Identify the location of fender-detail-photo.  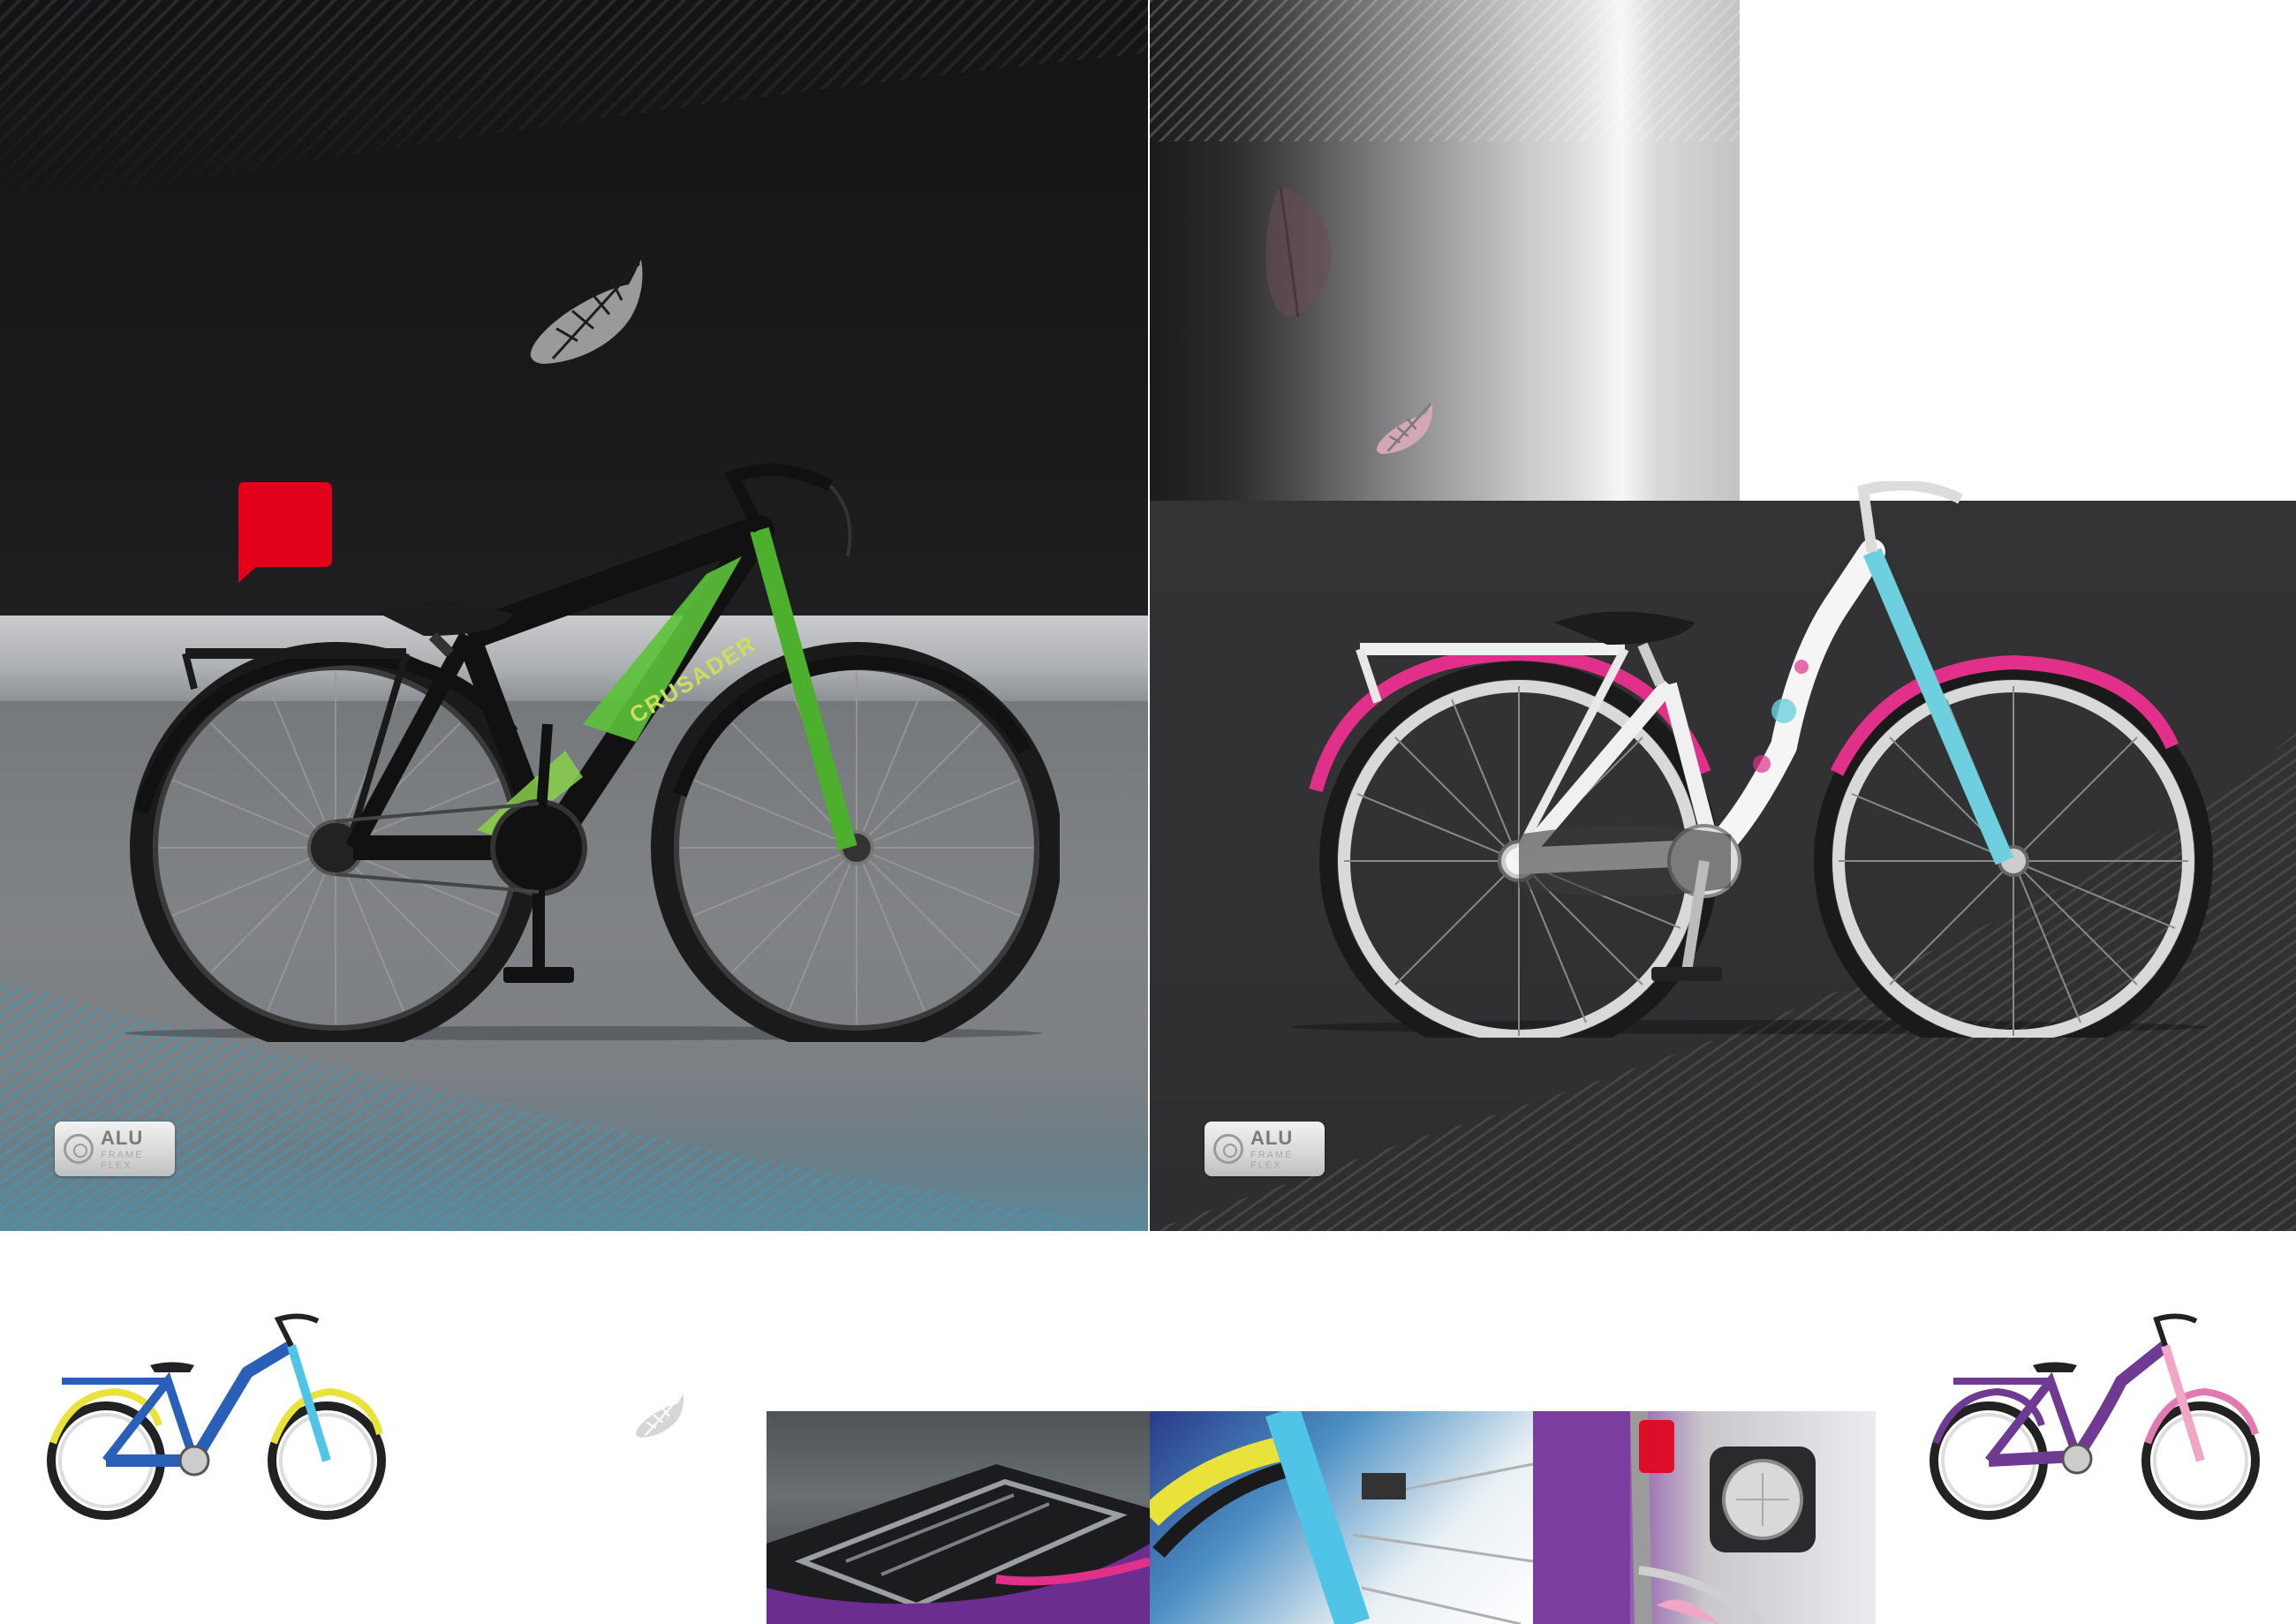
(1341, 1517).